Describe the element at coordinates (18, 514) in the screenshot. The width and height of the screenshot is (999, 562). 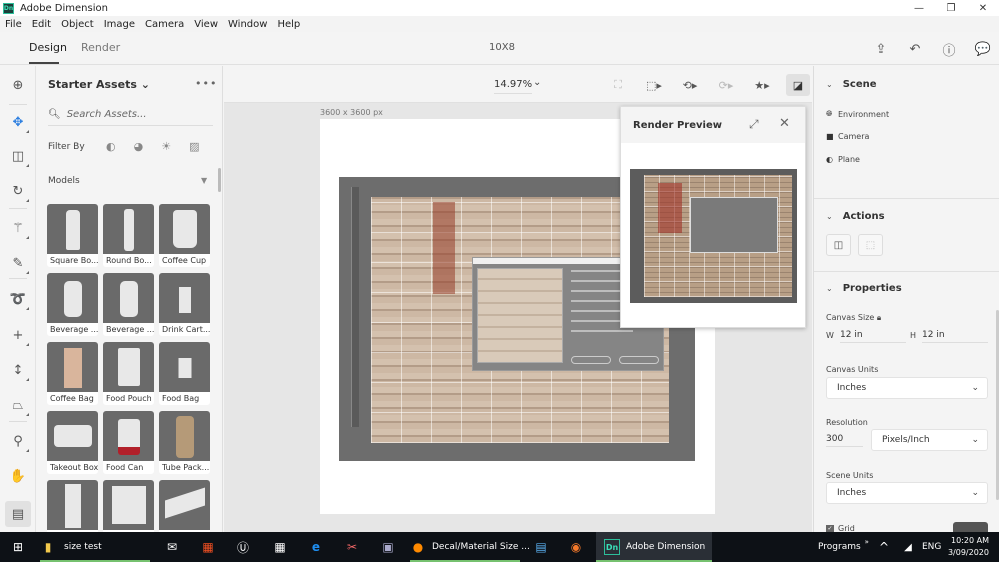
I see `assets-panel-icon: ▤` at that location.